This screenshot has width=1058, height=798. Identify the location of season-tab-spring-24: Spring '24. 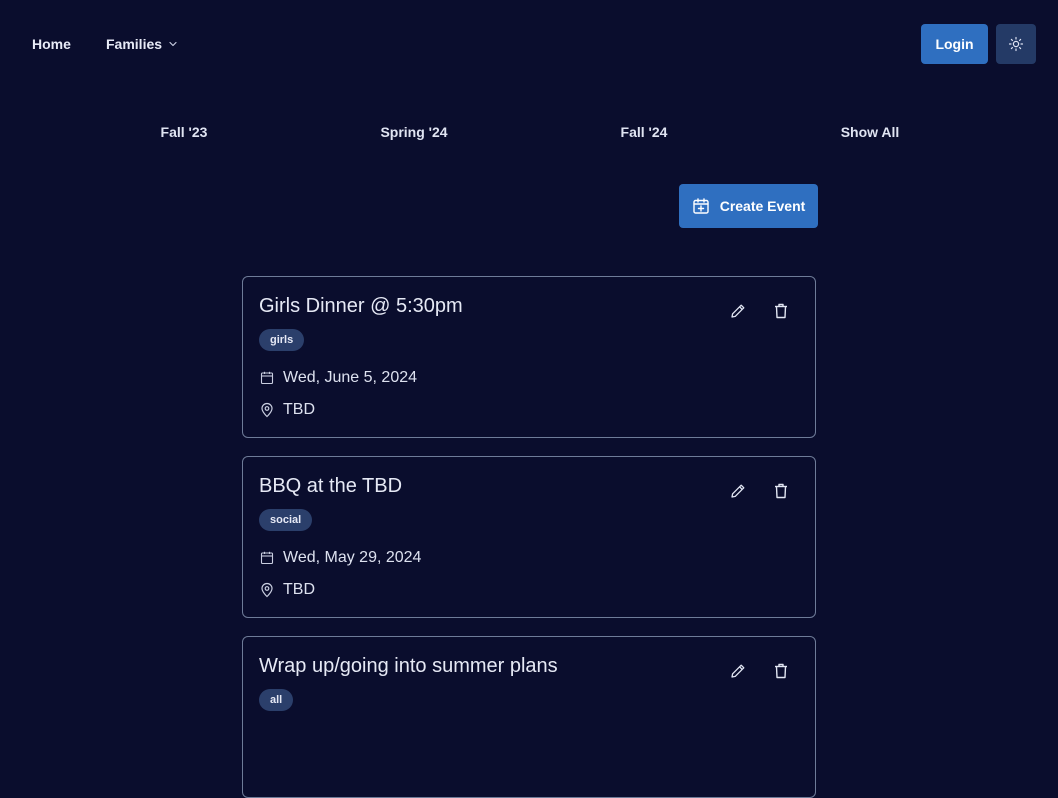
(413, 132).